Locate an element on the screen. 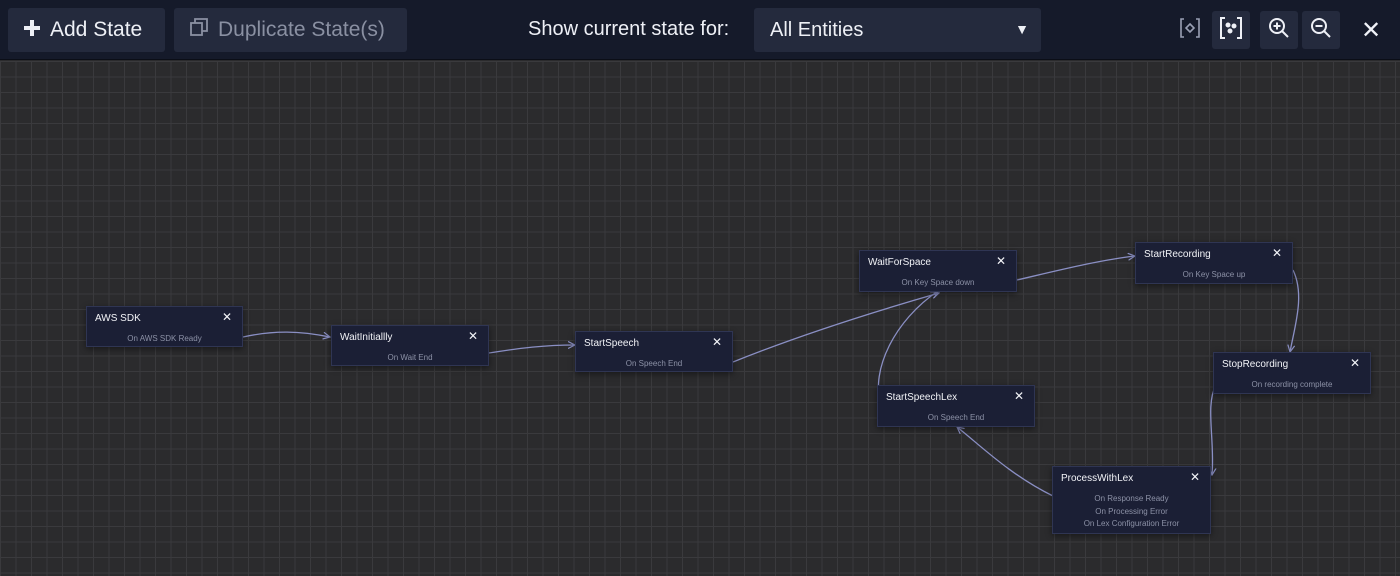 The height and width of the screenshot is (576, 1400). fit-selection-button is located at coordinates (1190, 30).